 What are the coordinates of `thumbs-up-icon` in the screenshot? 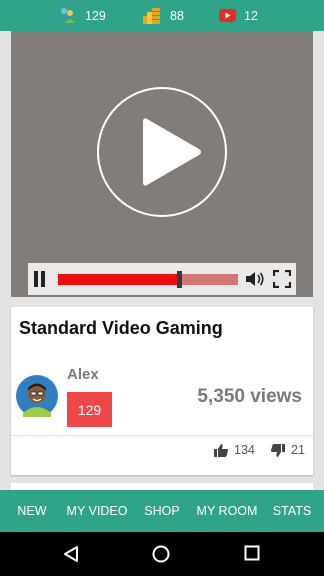 It's located at (221, 450).